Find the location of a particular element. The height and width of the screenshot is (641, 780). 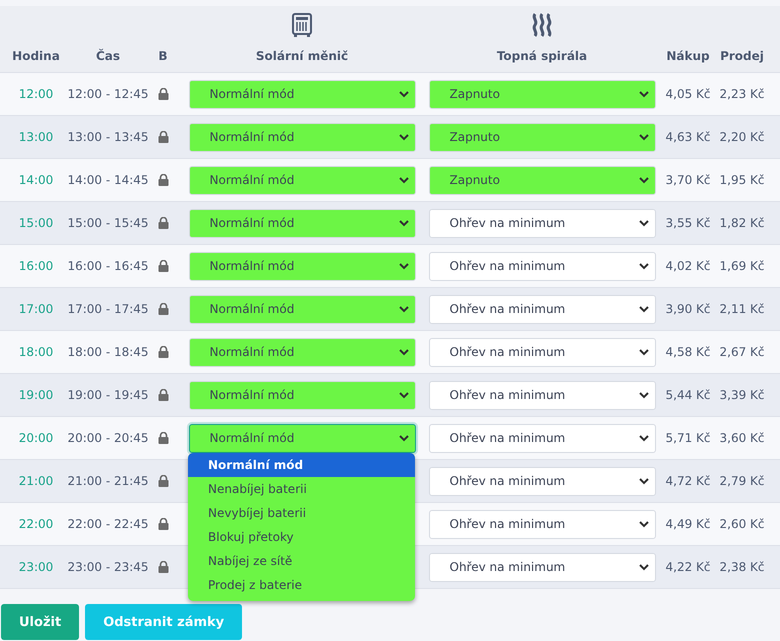

sell-price-cell: 2,79 Kč is located at coordinates (742, 481).